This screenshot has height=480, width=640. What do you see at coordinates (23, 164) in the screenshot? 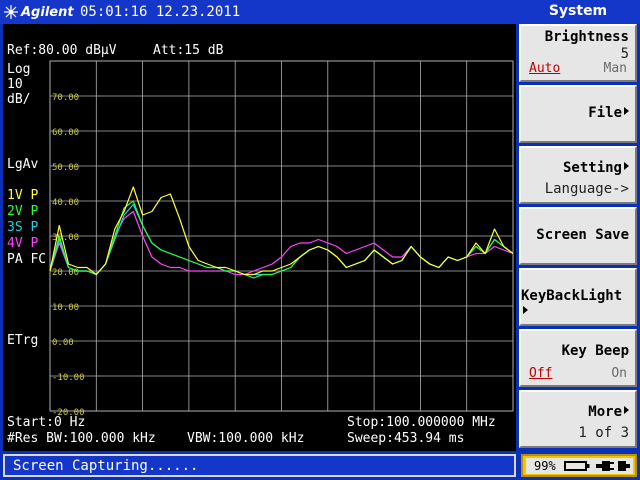
I see `average-mode: LgAv` at bounding box center [23, 164].